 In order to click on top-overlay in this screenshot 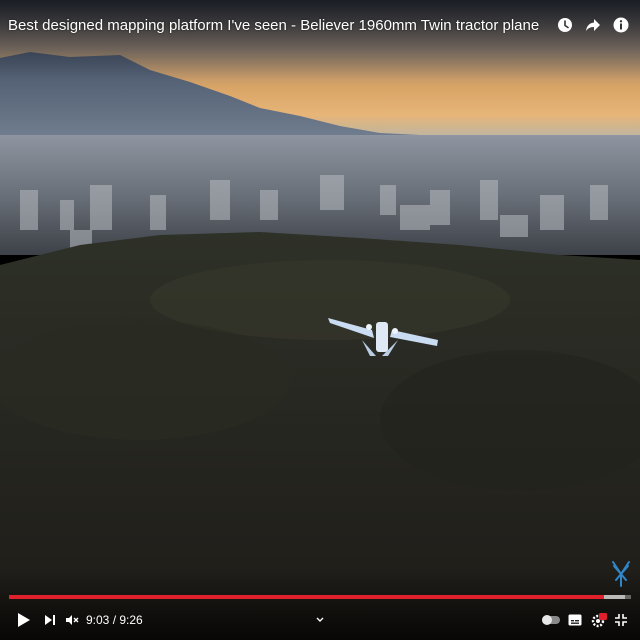, I will do `click(320, 40)`.